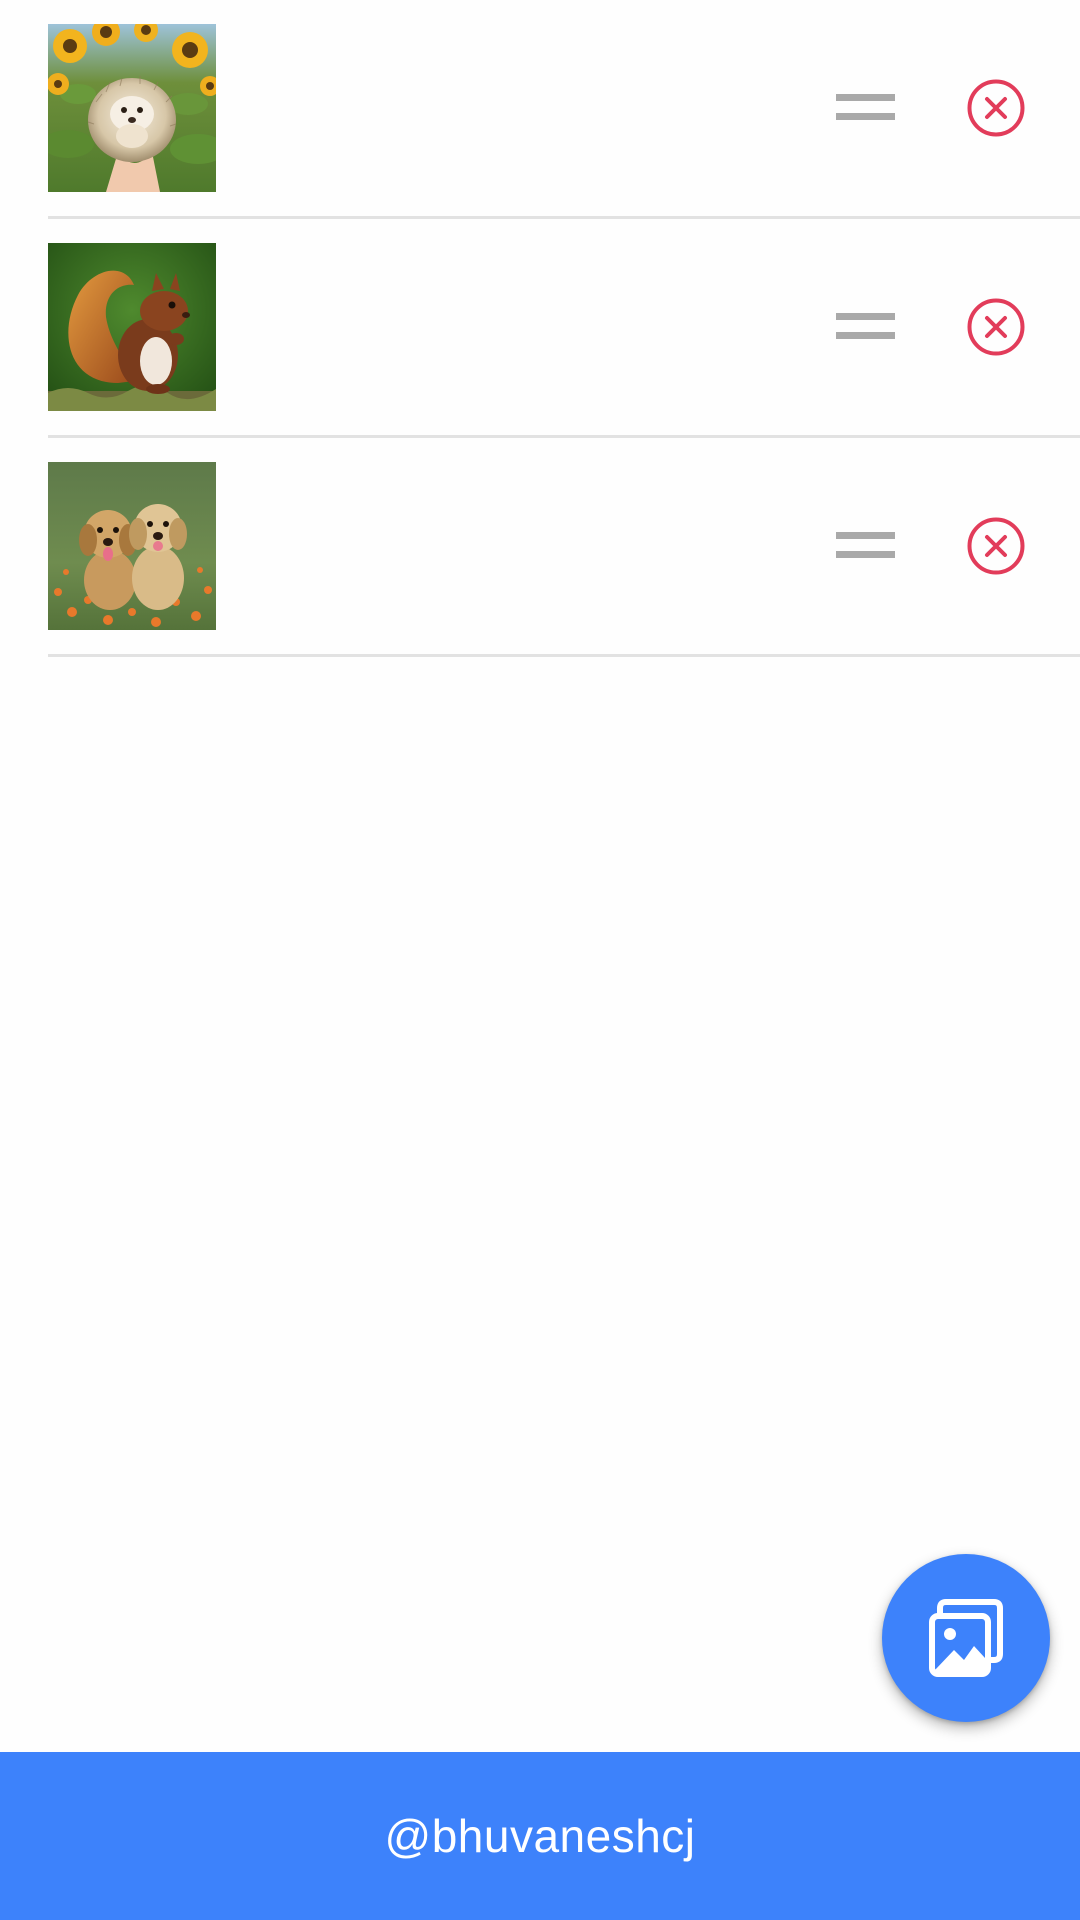 The image size is (1080, 1920). I want to click on footer-credit: @bhuvaneshcj, so click(540, 1836).